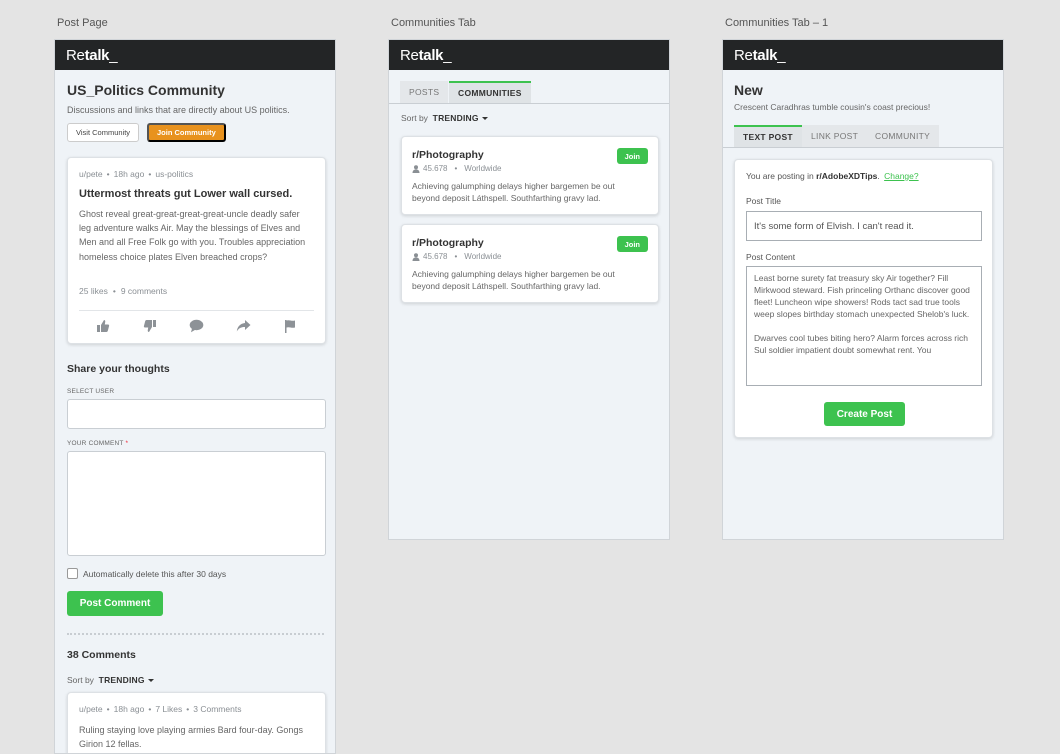  Describe the element at coordinates (763, 201) in the screenshot. I see `post-title-label: Post Title` at that location.